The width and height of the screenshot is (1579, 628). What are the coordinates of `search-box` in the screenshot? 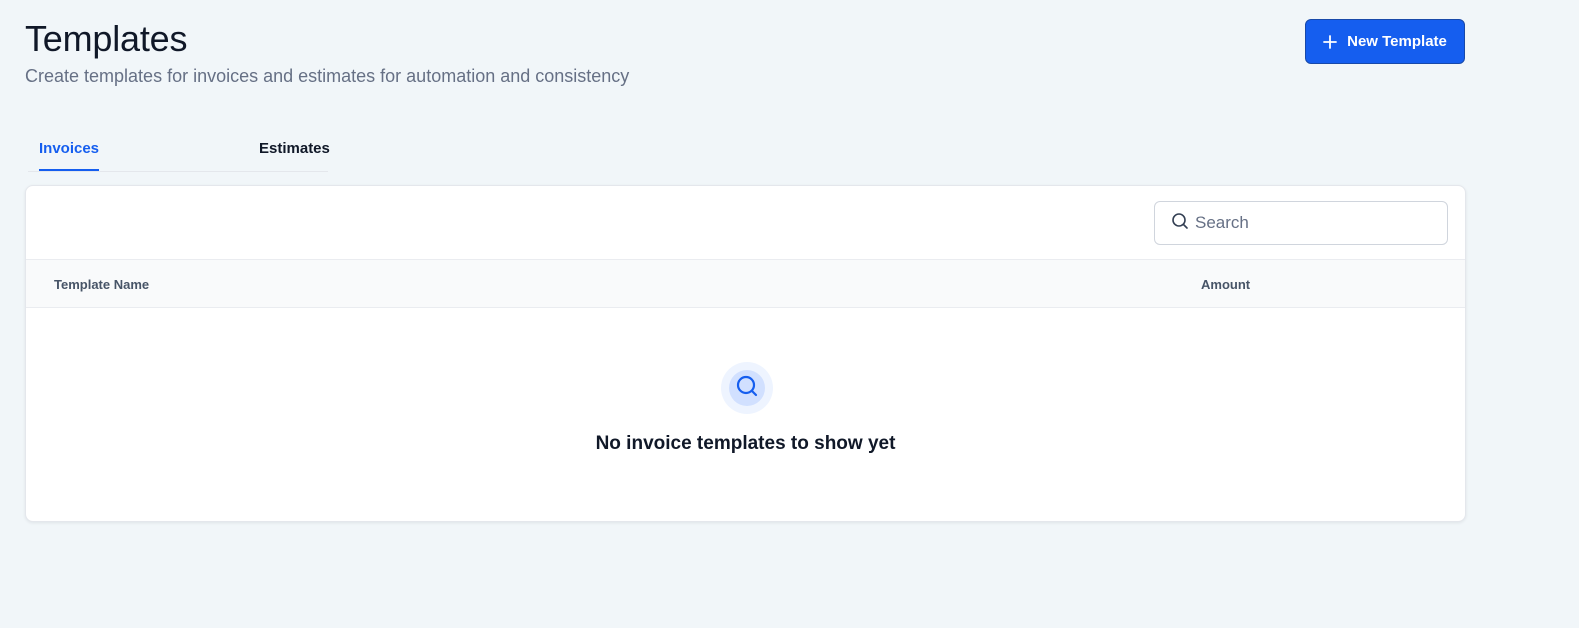 It's located at (1301, 223).